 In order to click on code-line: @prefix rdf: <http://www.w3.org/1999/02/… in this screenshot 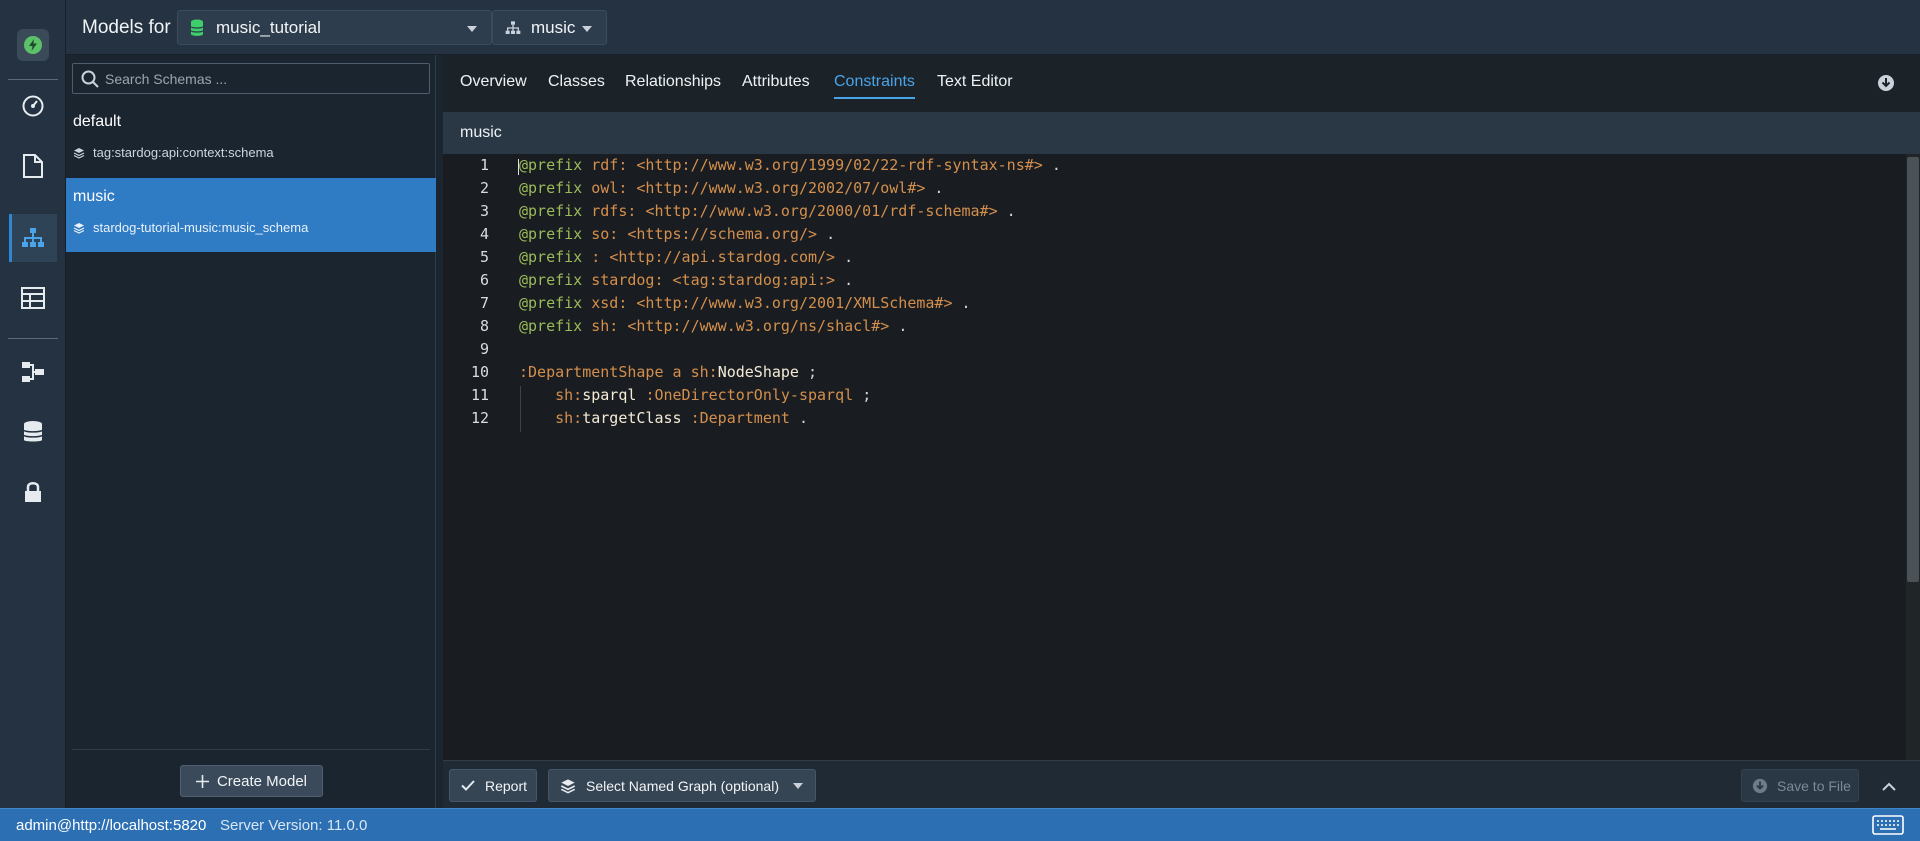, I will do `click(790, 165)`.